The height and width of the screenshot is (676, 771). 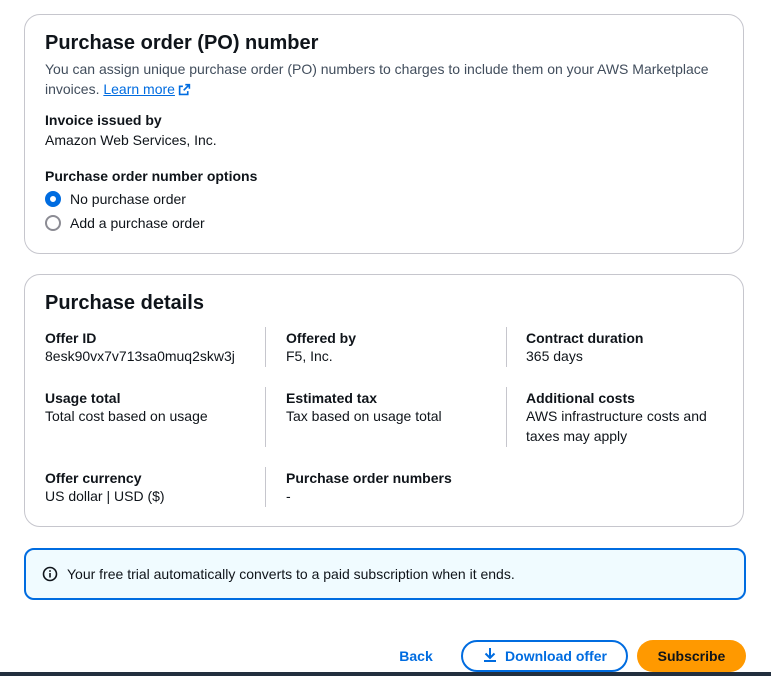 What do you see at coordinates (50, 574) in the screenshot?
I see `info-icon` at bounding box center [50, 574].